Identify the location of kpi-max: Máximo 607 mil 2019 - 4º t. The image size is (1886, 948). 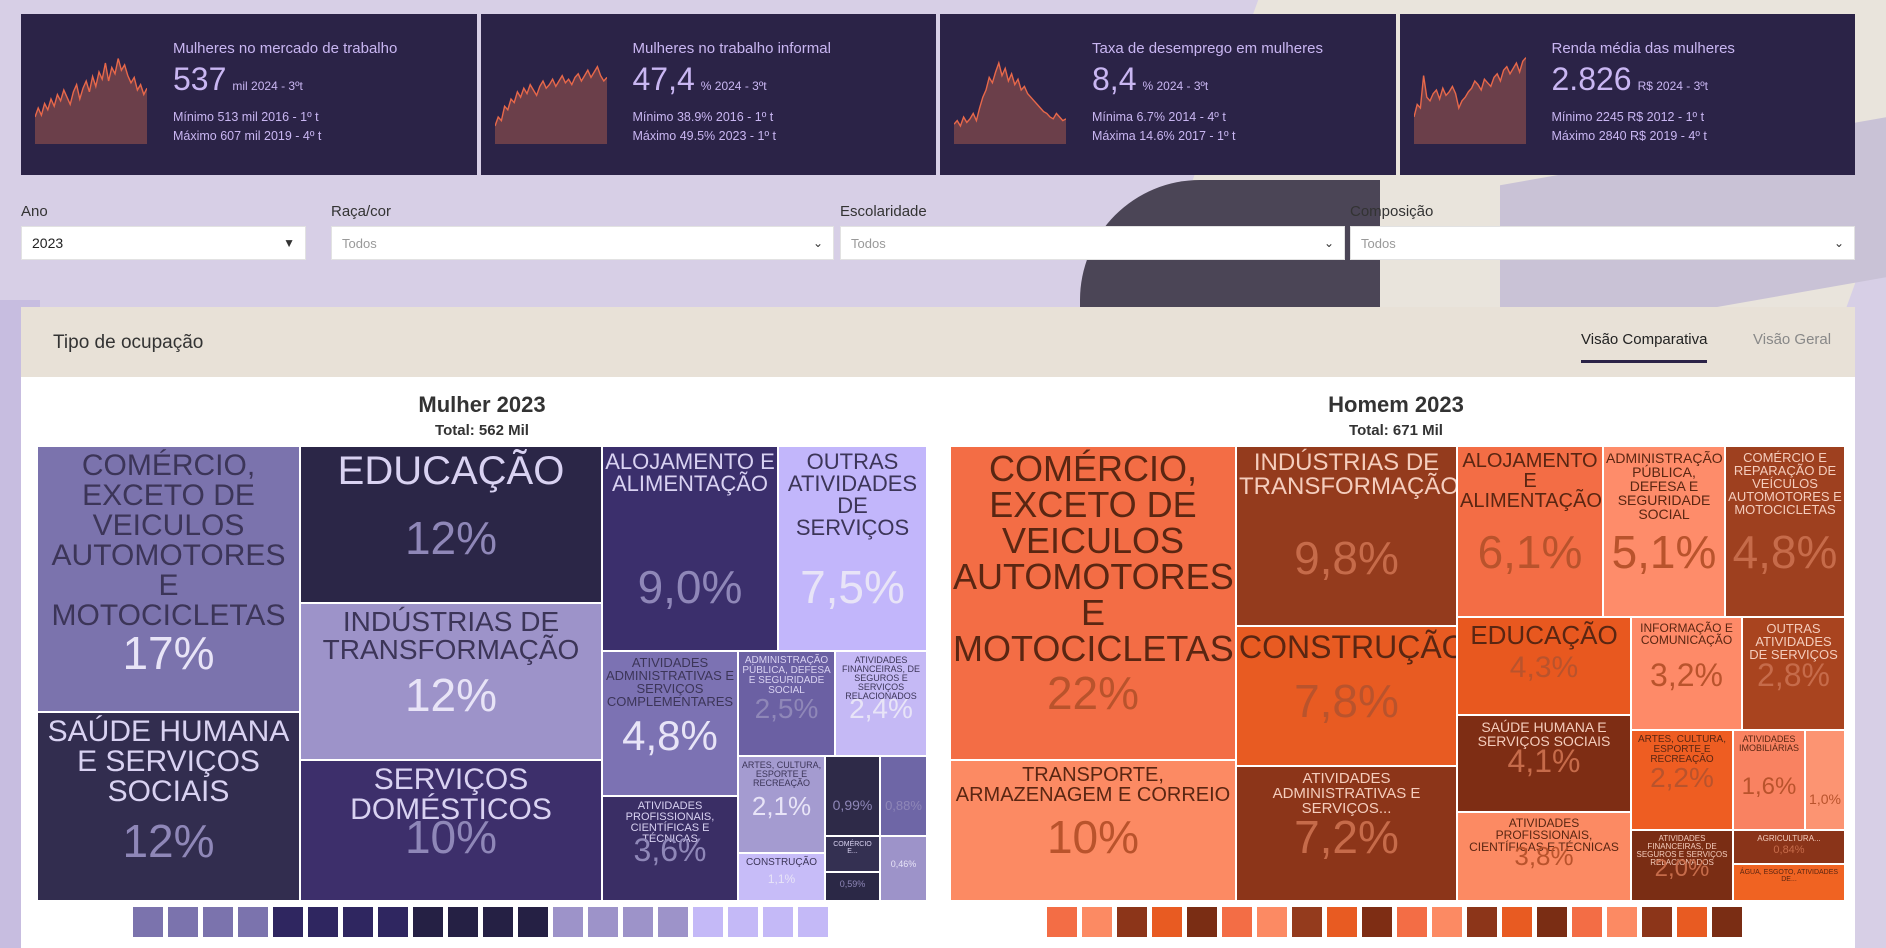
(247, 136).